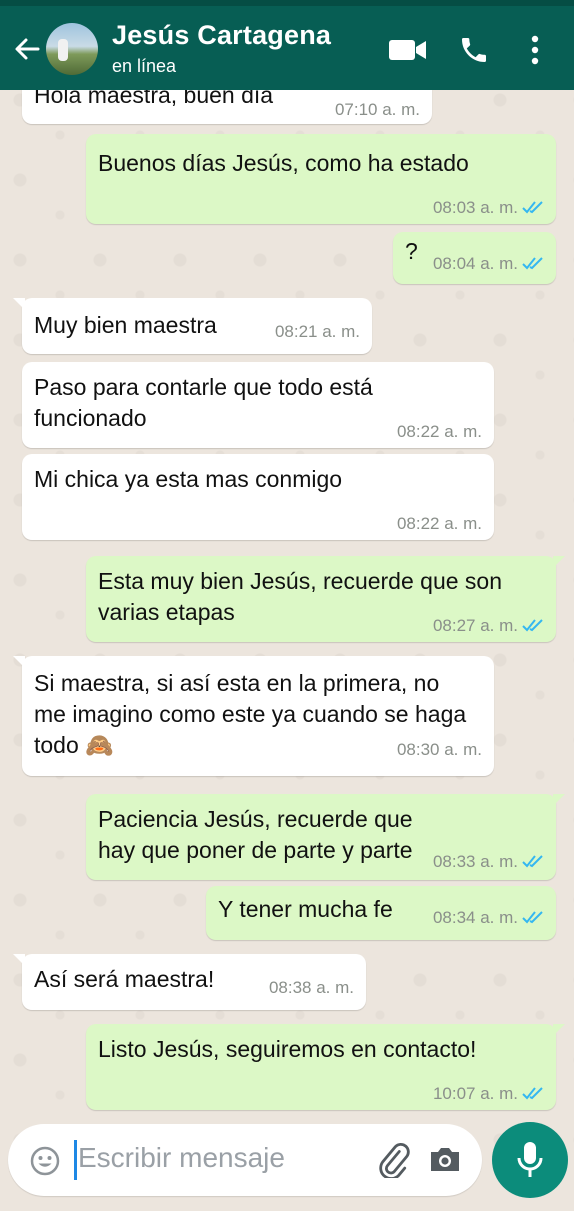  Describe the element at coordinates (283, 163) in the screenshot. I see `message-text: Buenos días Jesús, como ha estado` at that location.